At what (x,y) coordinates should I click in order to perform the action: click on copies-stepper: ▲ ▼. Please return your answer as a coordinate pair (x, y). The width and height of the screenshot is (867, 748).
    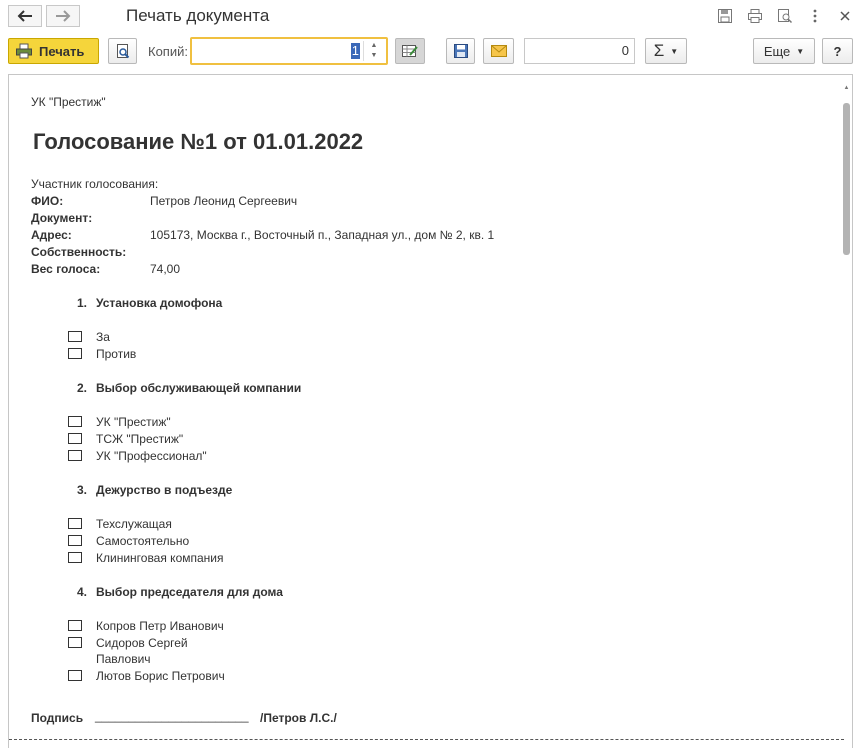
    Looking at the image, I should click on (373, 51).